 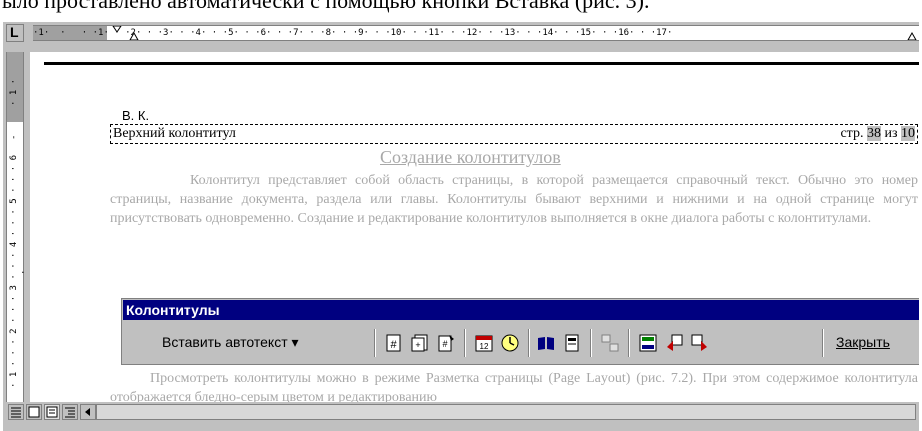 I want to click on normal-view-icon, so click(x=16, y=412).